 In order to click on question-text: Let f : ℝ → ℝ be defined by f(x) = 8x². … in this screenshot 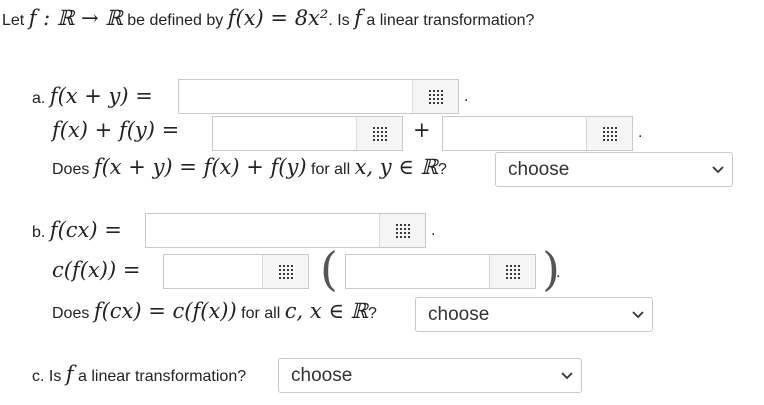, I will do `click(268, 18)`.